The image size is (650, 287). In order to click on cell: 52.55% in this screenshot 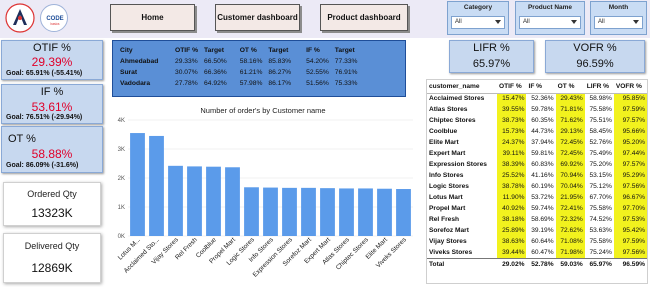, I will do `click(317, 72)`.